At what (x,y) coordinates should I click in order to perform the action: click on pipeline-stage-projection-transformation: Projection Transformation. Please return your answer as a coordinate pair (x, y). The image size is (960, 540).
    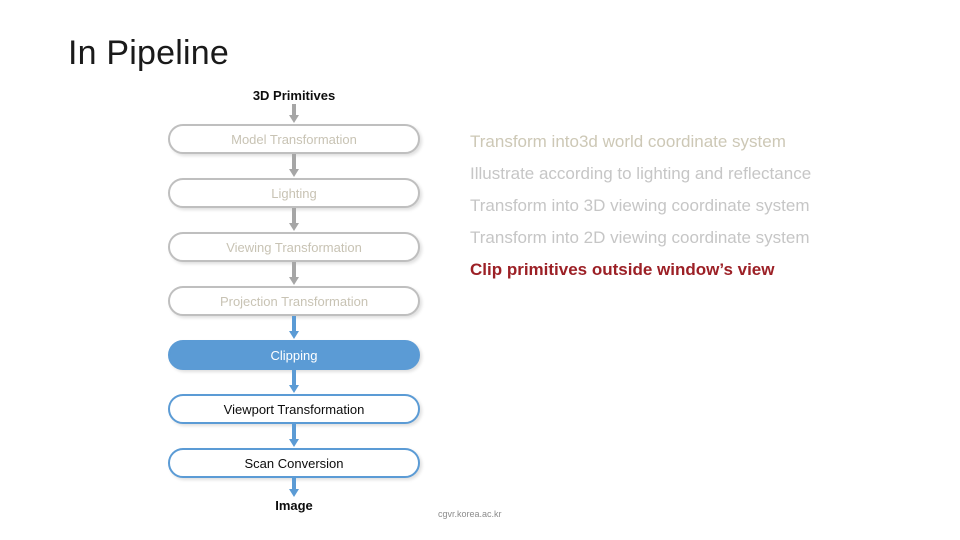
    Looking at the image, I should click on (294, 301).